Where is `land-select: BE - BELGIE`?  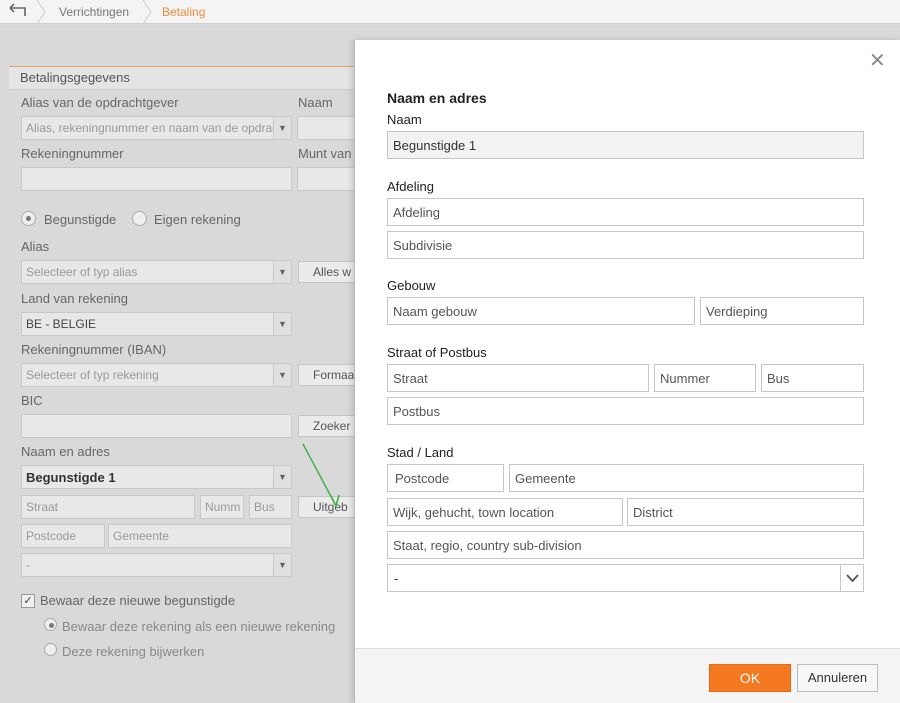
land-select: BE - BELGIE is located at coordinates (156, 324).